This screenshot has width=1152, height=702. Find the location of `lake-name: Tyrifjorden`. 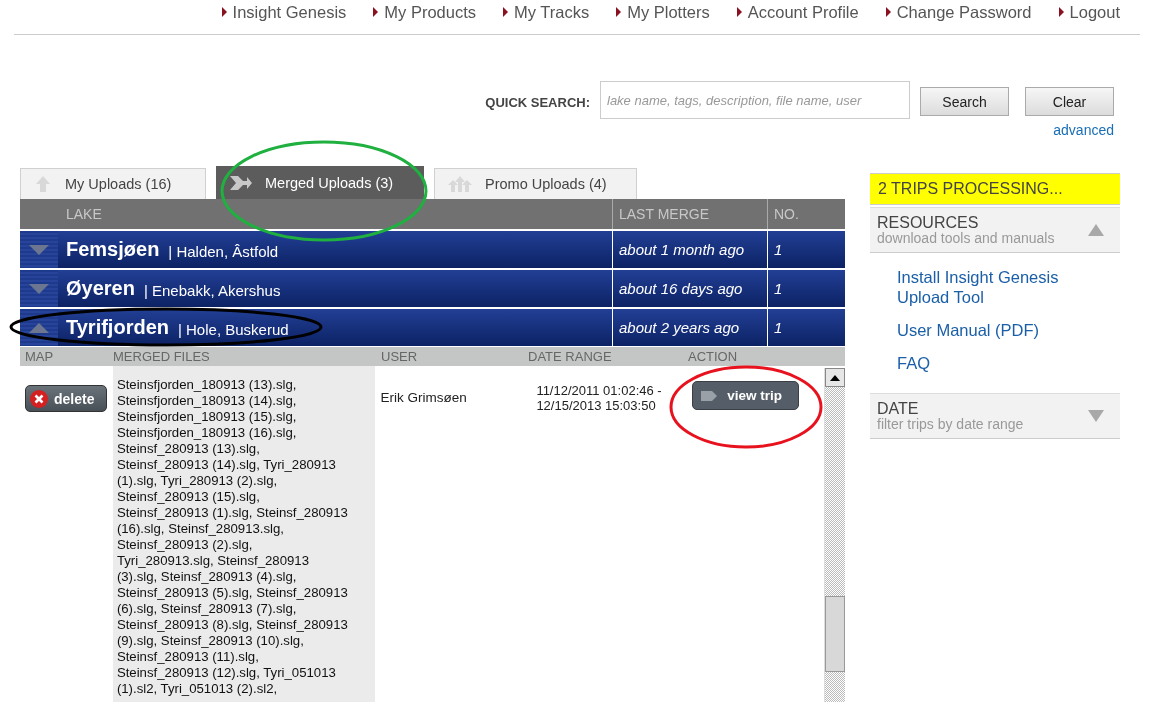

lake-name: Tyrifjorden is located at coordinates (117, 327).